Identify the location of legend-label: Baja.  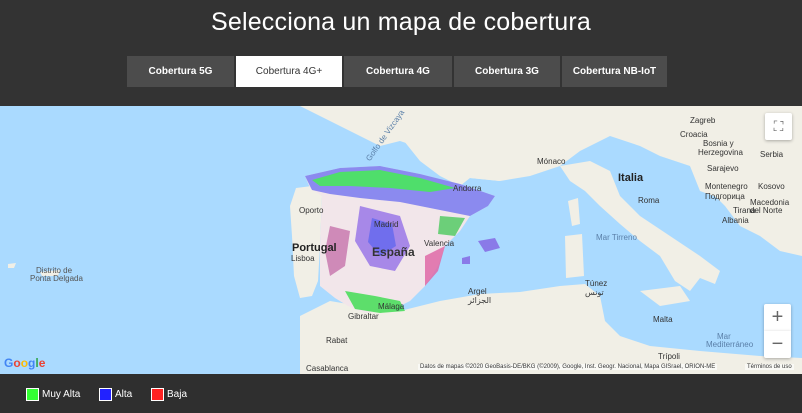
(177, 394).